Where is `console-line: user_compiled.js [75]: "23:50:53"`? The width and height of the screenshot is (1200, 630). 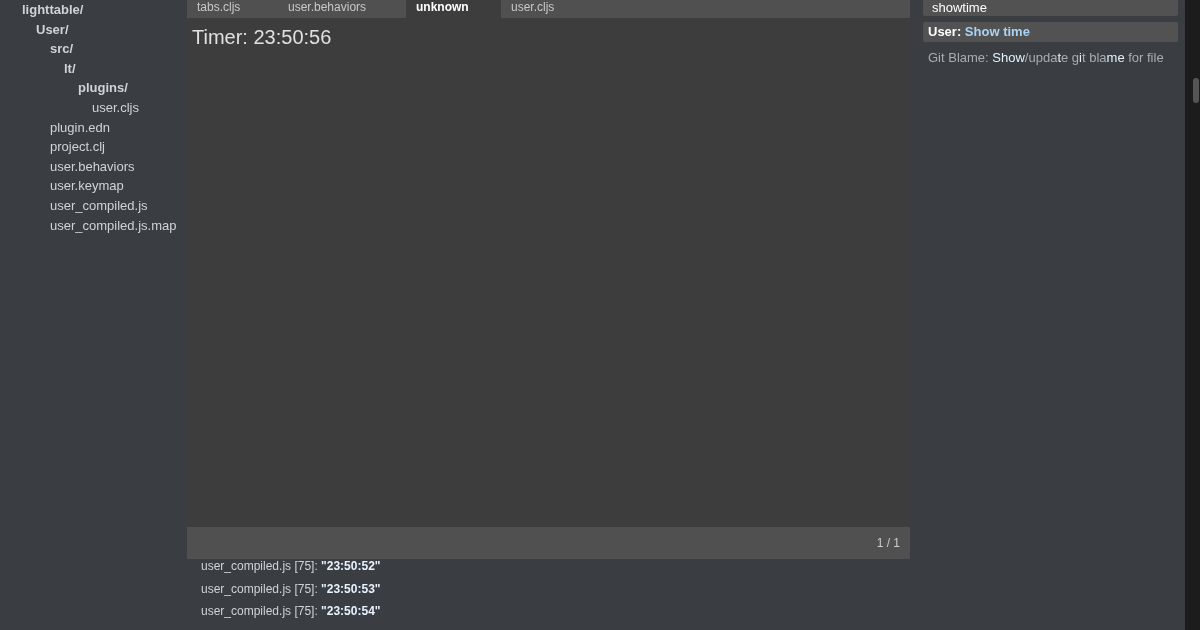
console-line: user_compiled.js [75]: "23:50:53" is located at coordinates (291, 589).